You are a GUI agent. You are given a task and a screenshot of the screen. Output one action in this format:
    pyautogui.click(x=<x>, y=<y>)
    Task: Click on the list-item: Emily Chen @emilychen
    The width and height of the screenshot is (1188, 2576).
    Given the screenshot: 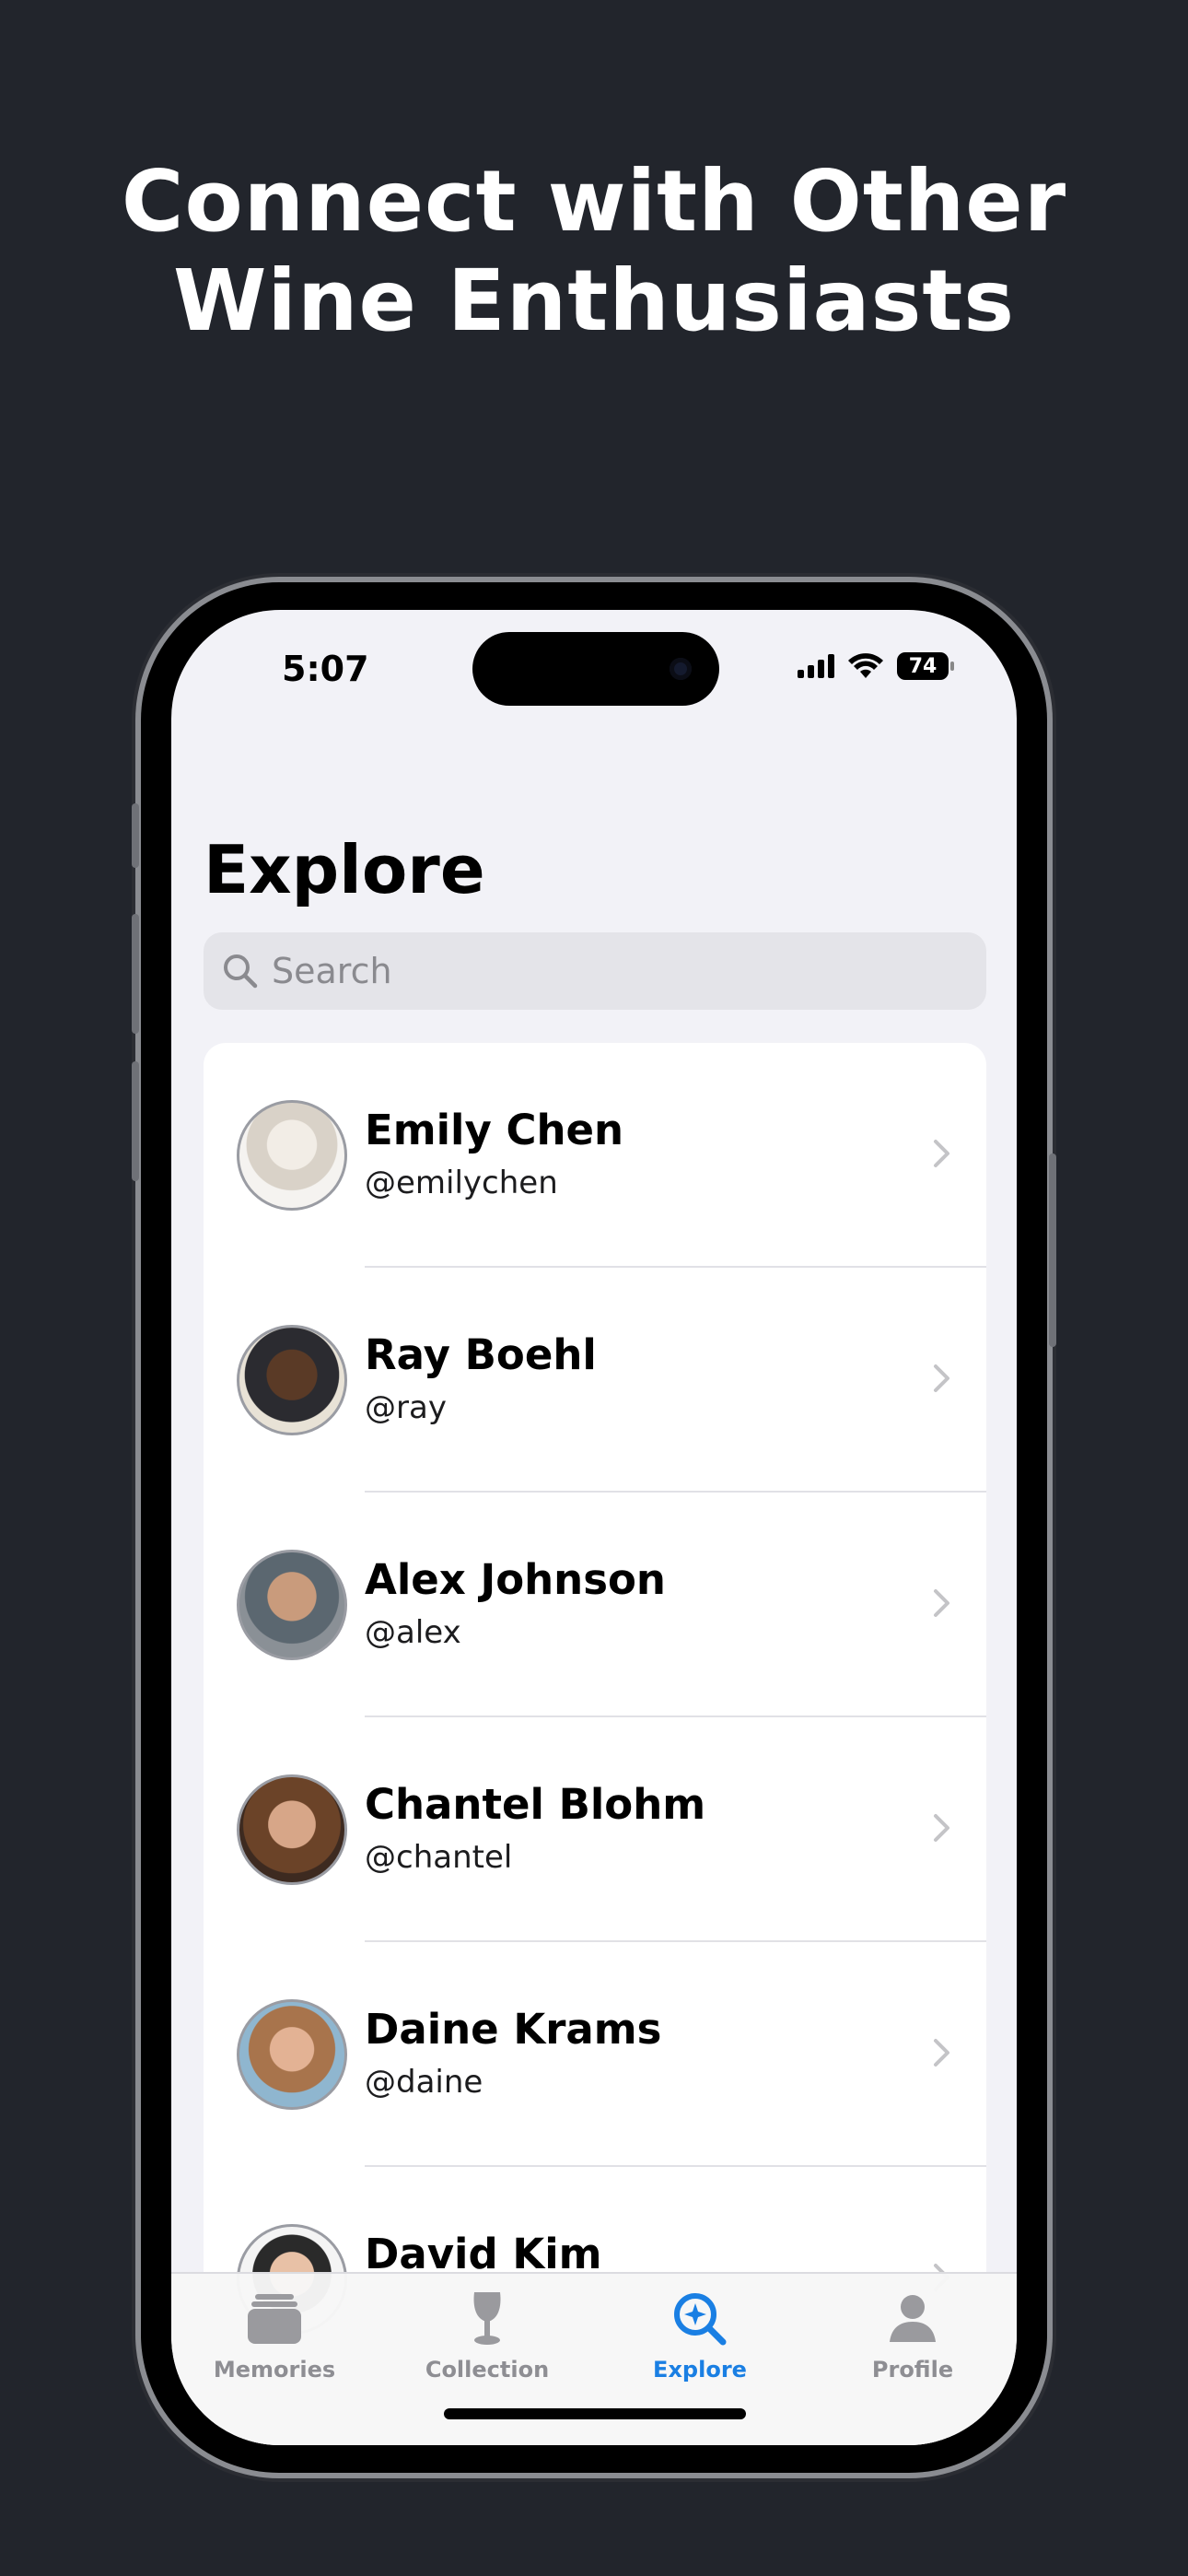 What is the action you would take?
    pyautogui.click(x=595, y=1155)
    